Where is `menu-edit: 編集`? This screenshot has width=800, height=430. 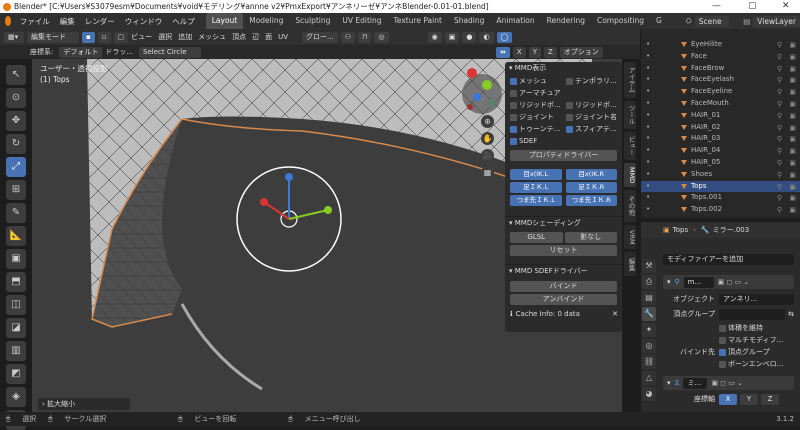
menu-edit: 編集 is located at coordinates (67, 21).